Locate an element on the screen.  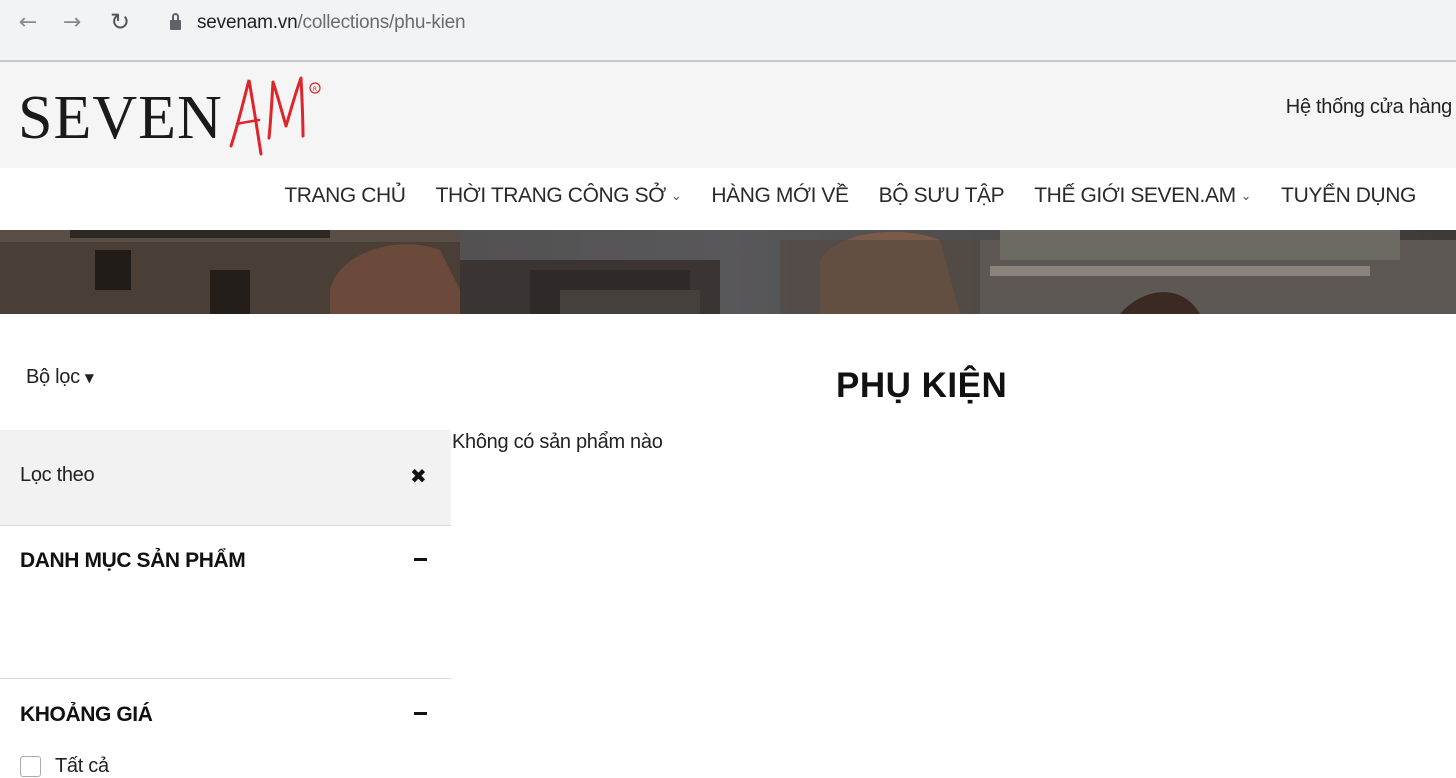
back-arrow-icon: ← is located at coordinates (28, 22).